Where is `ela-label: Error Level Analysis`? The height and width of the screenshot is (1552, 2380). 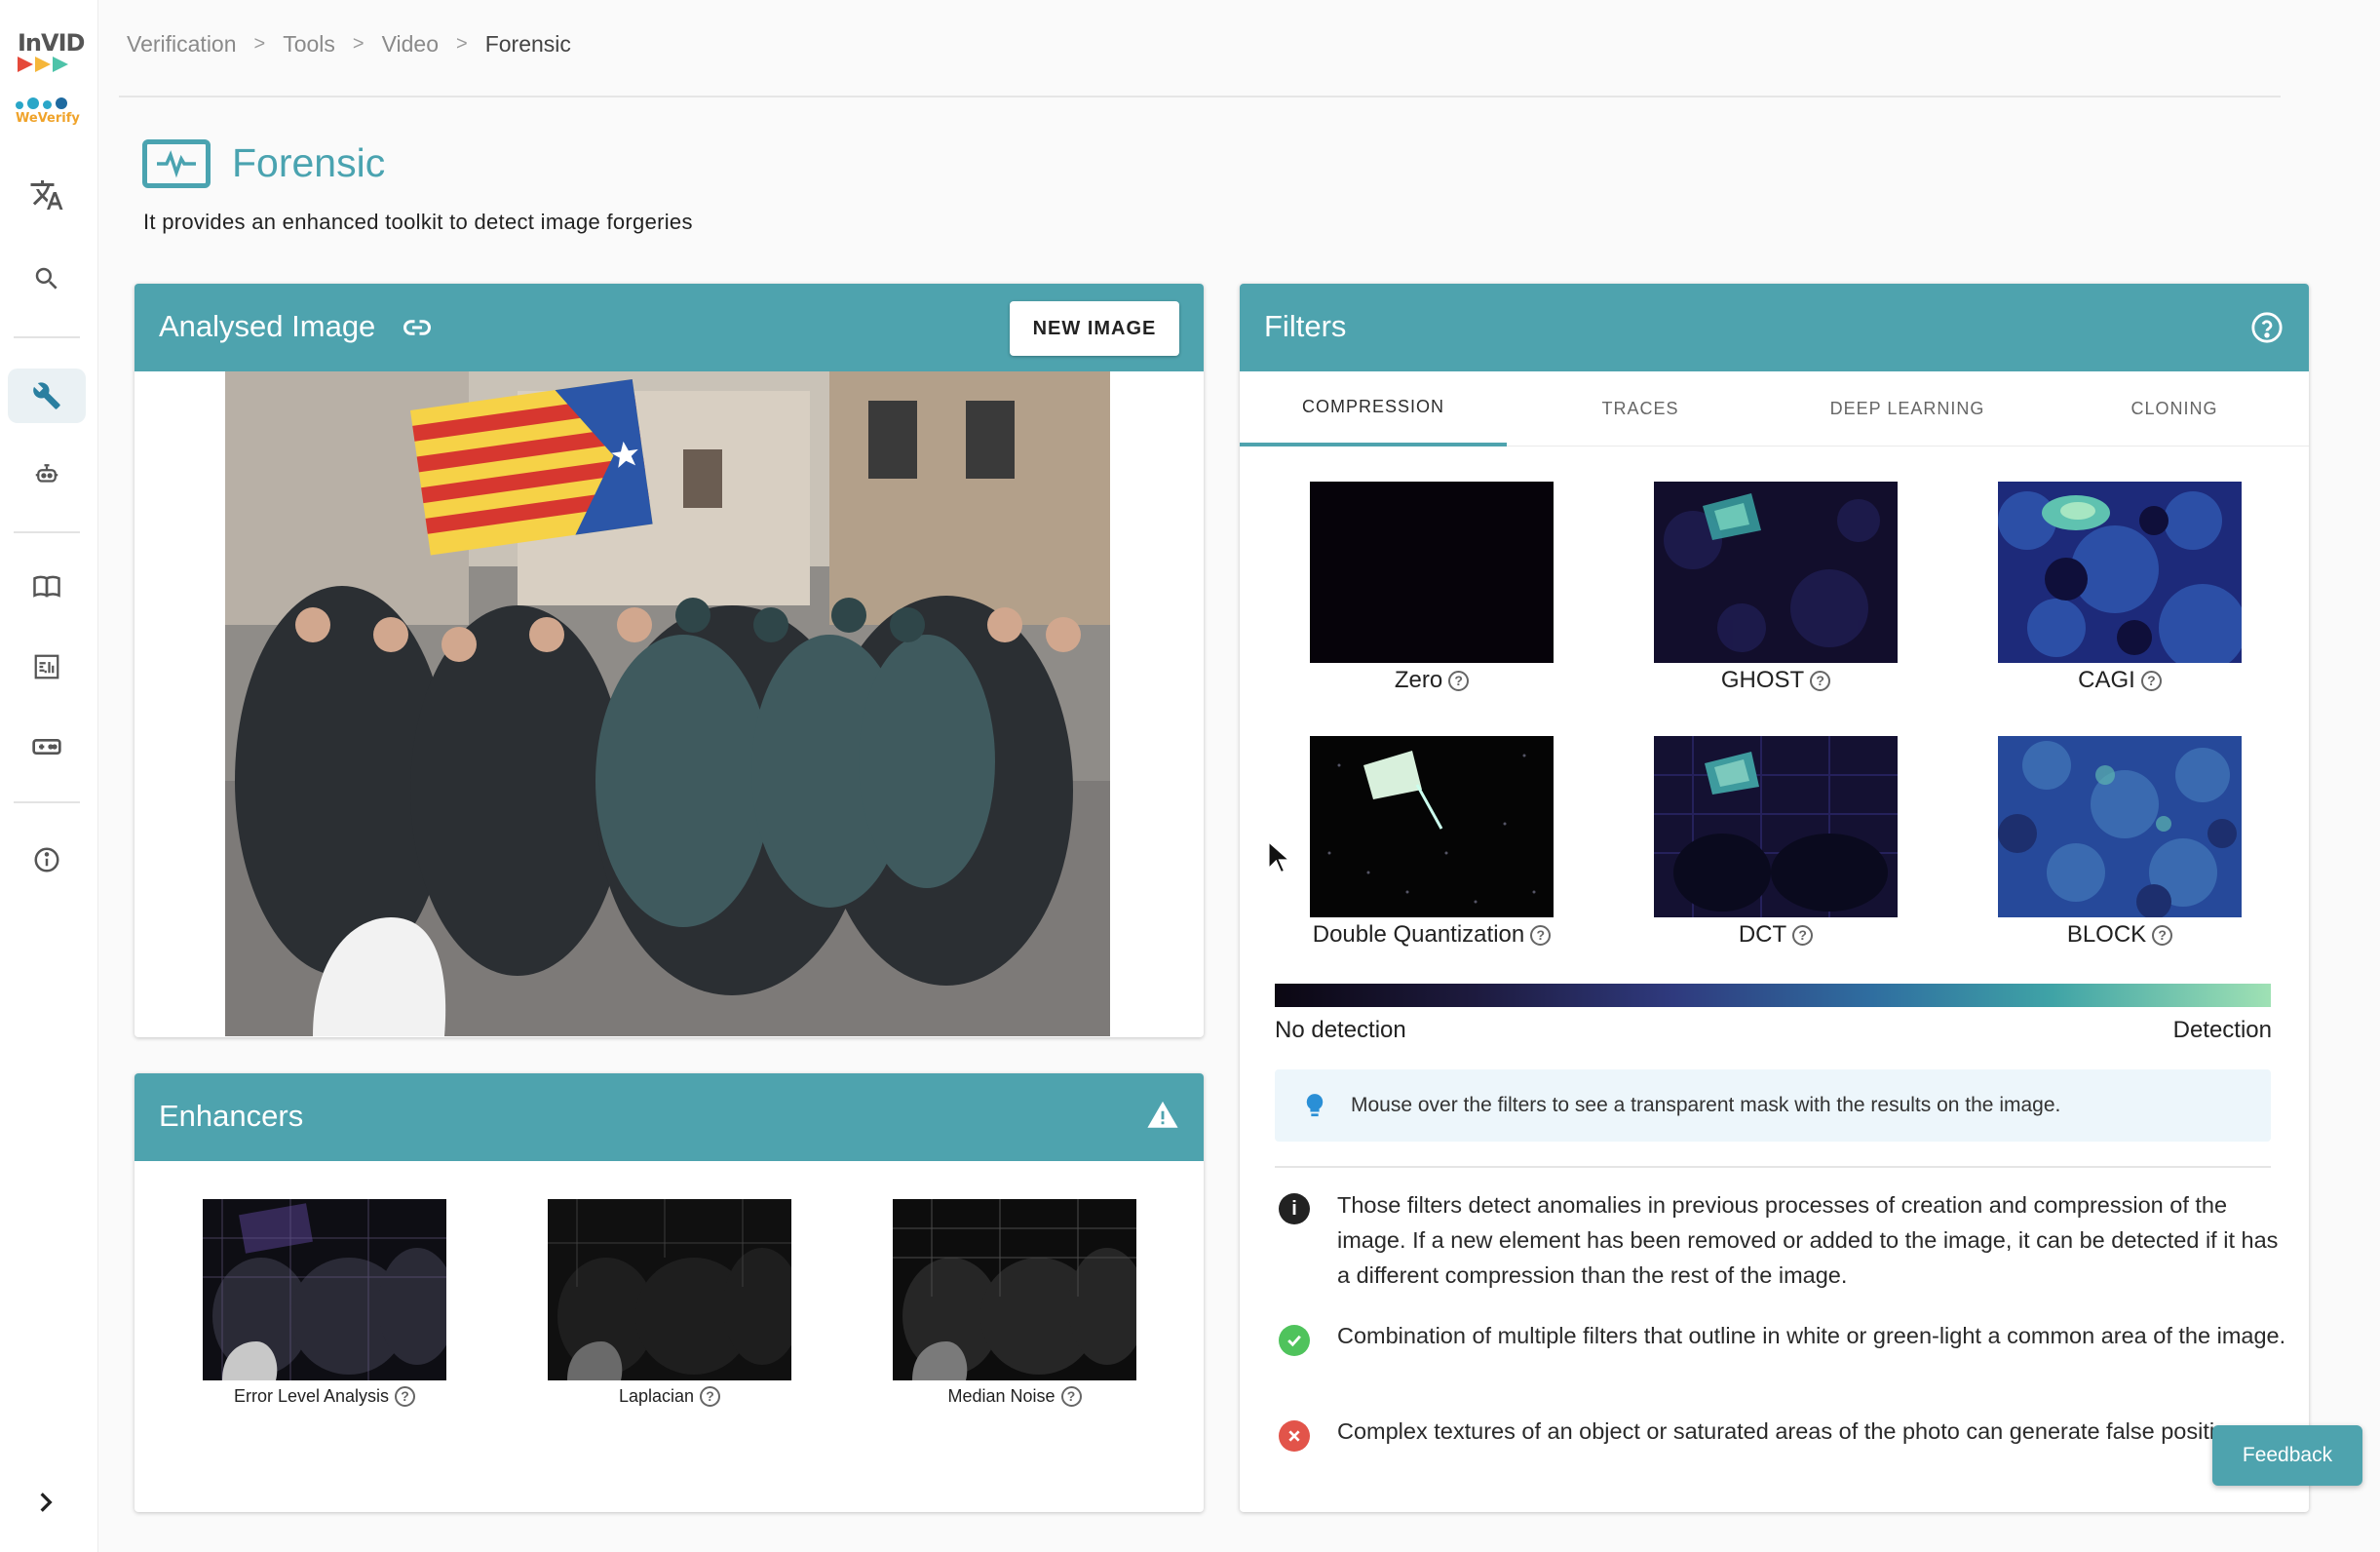
ela-label: Error Level Analysis is located at coordinates (311, 1396).